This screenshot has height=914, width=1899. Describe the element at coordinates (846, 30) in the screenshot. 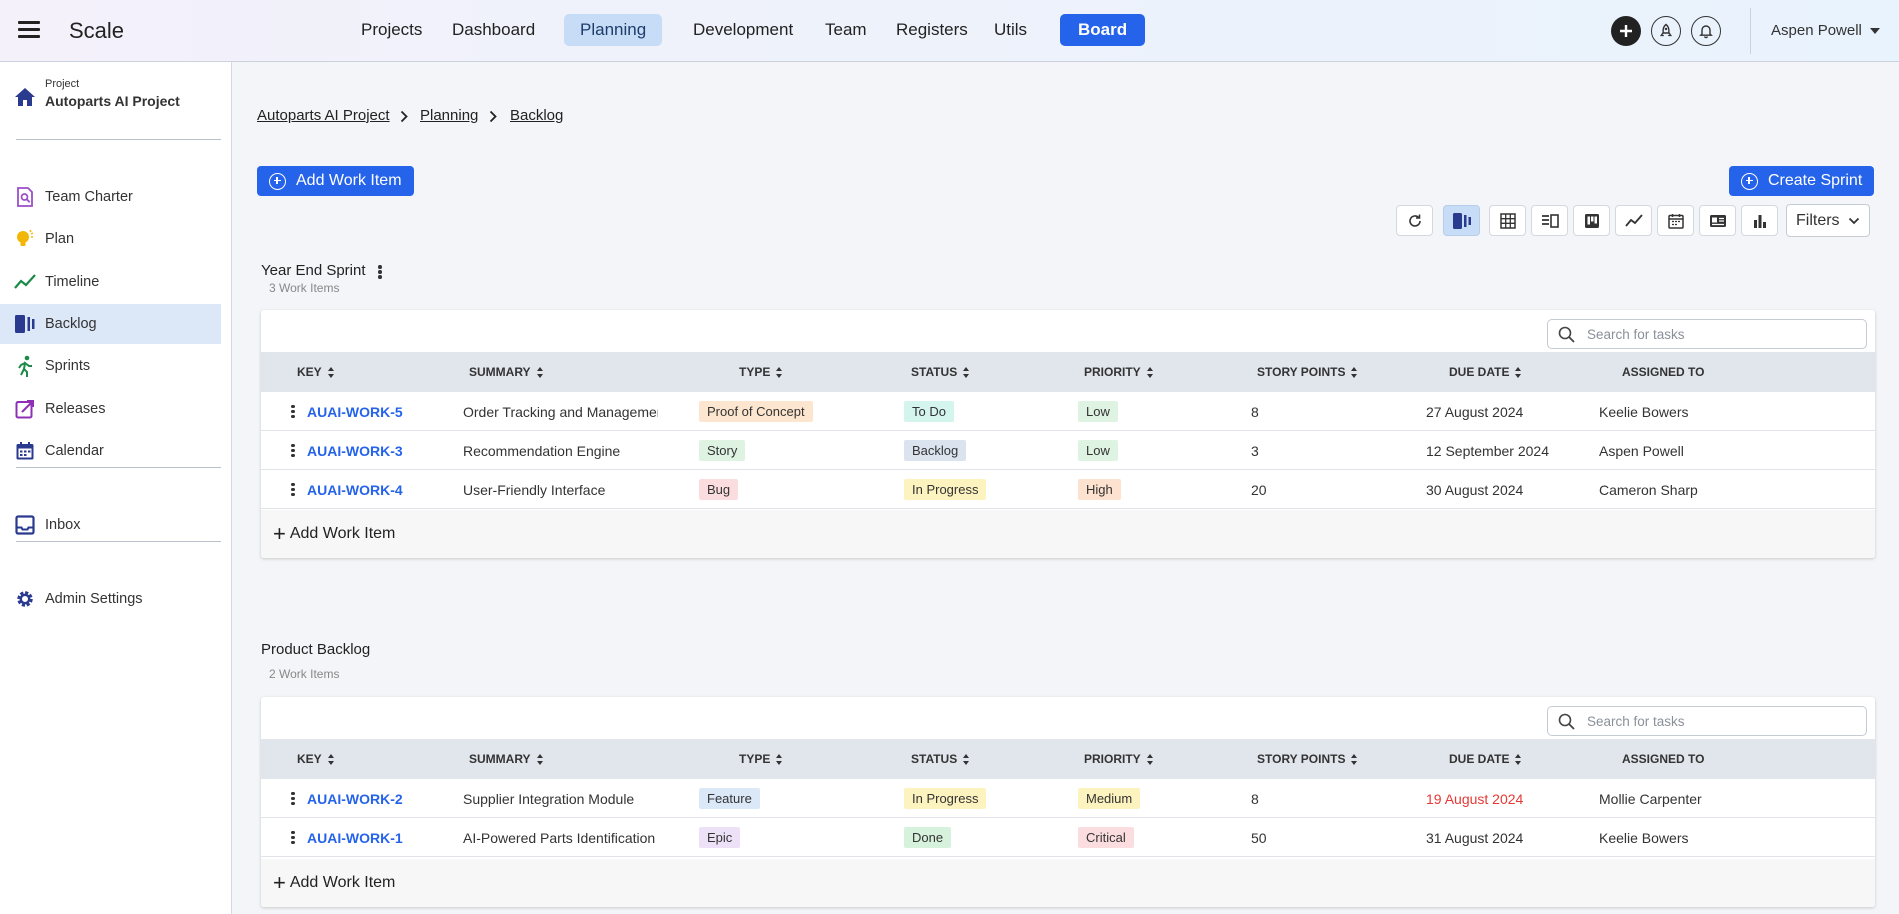

I see `nav-team: Team` at that location.